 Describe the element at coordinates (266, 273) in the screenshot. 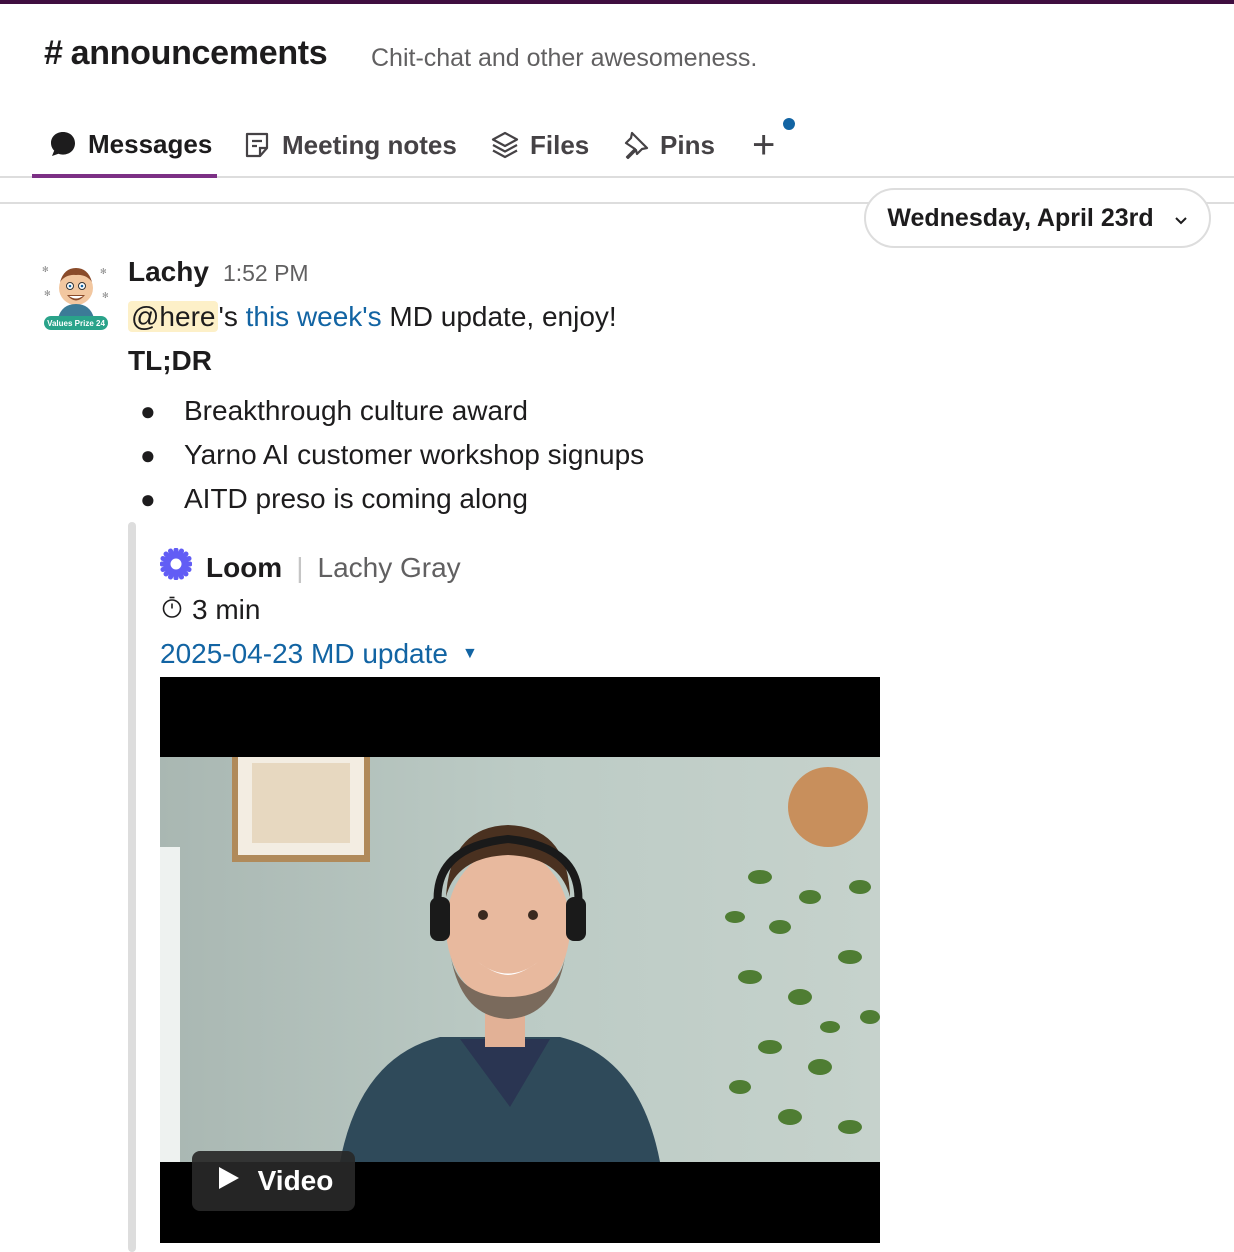

I see `message-timestamp: 1:52 PM` at that location.